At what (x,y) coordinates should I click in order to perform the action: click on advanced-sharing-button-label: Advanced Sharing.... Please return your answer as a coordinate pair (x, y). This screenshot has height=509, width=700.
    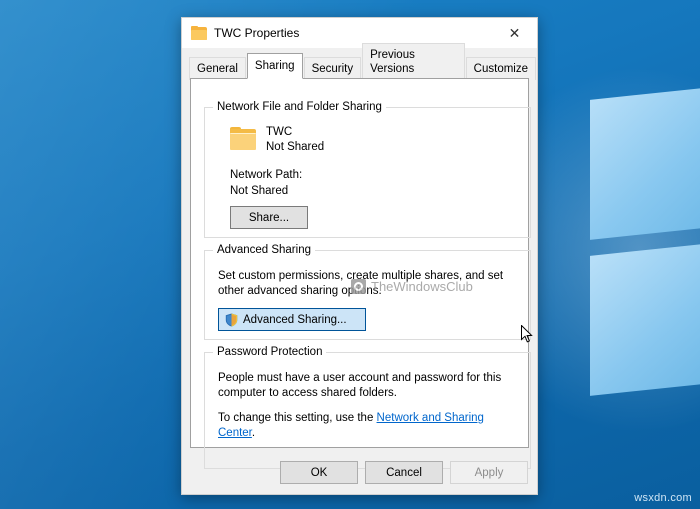
    Looking at the image, I should click on (295, 319).